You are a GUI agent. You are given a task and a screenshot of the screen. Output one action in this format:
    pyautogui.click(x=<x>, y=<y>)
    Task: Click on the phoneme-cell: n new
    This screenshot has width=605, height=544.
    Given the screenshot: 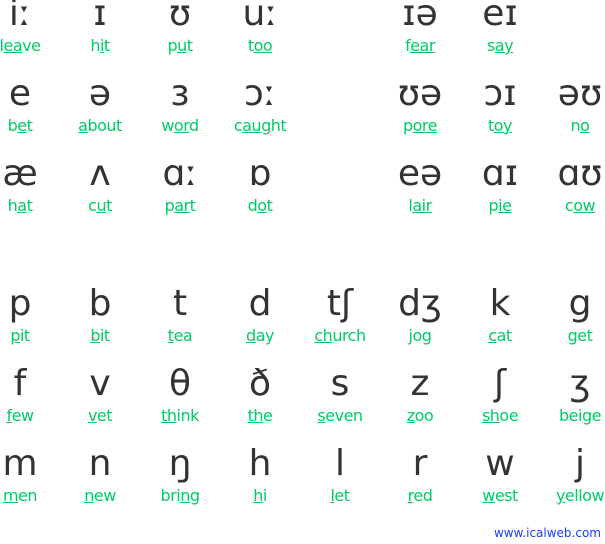 What is the action you would take?
    pyautogui.click(x=100, y=486)
    